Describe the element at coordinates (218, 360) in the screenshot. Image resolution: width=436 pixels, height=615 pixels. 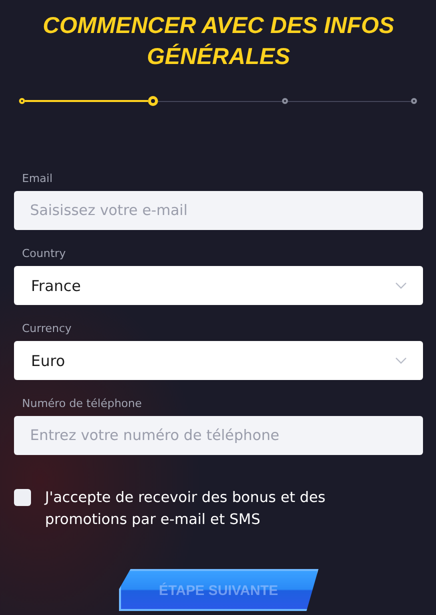
I see `select-field: Euro` at that location.